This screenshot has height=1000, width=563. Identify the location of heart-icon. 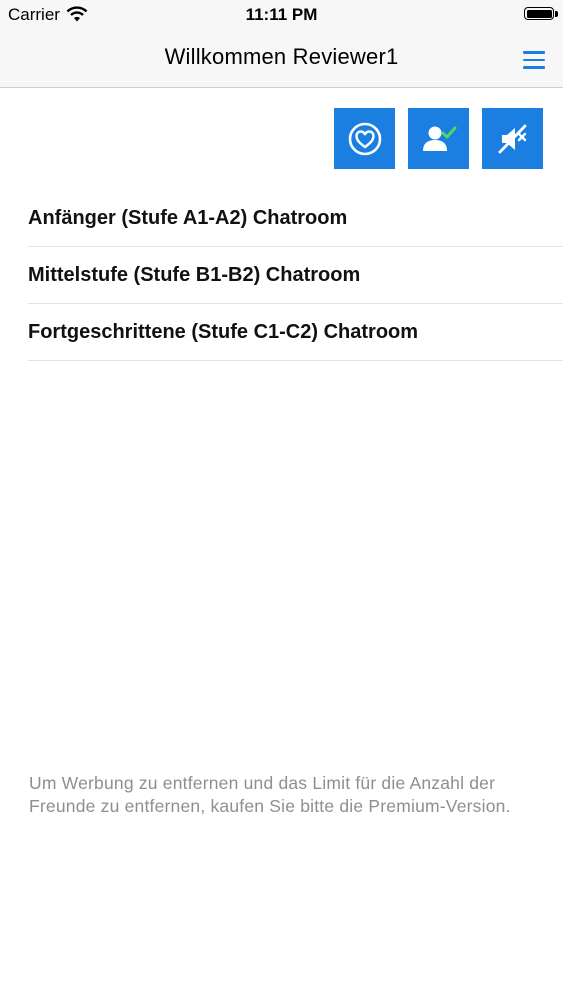
(364, 138).